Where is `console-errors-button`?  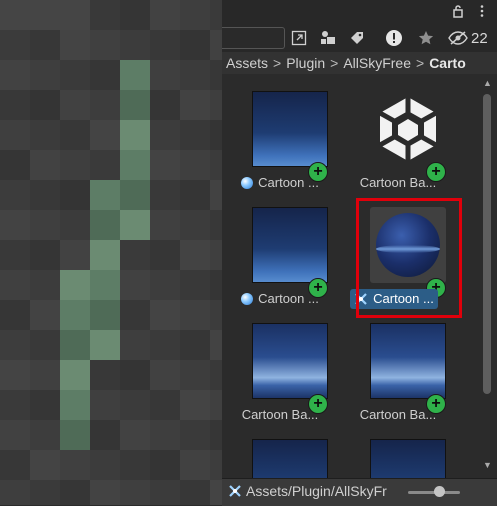 console-errors-button is located at coordinates (394, 38).